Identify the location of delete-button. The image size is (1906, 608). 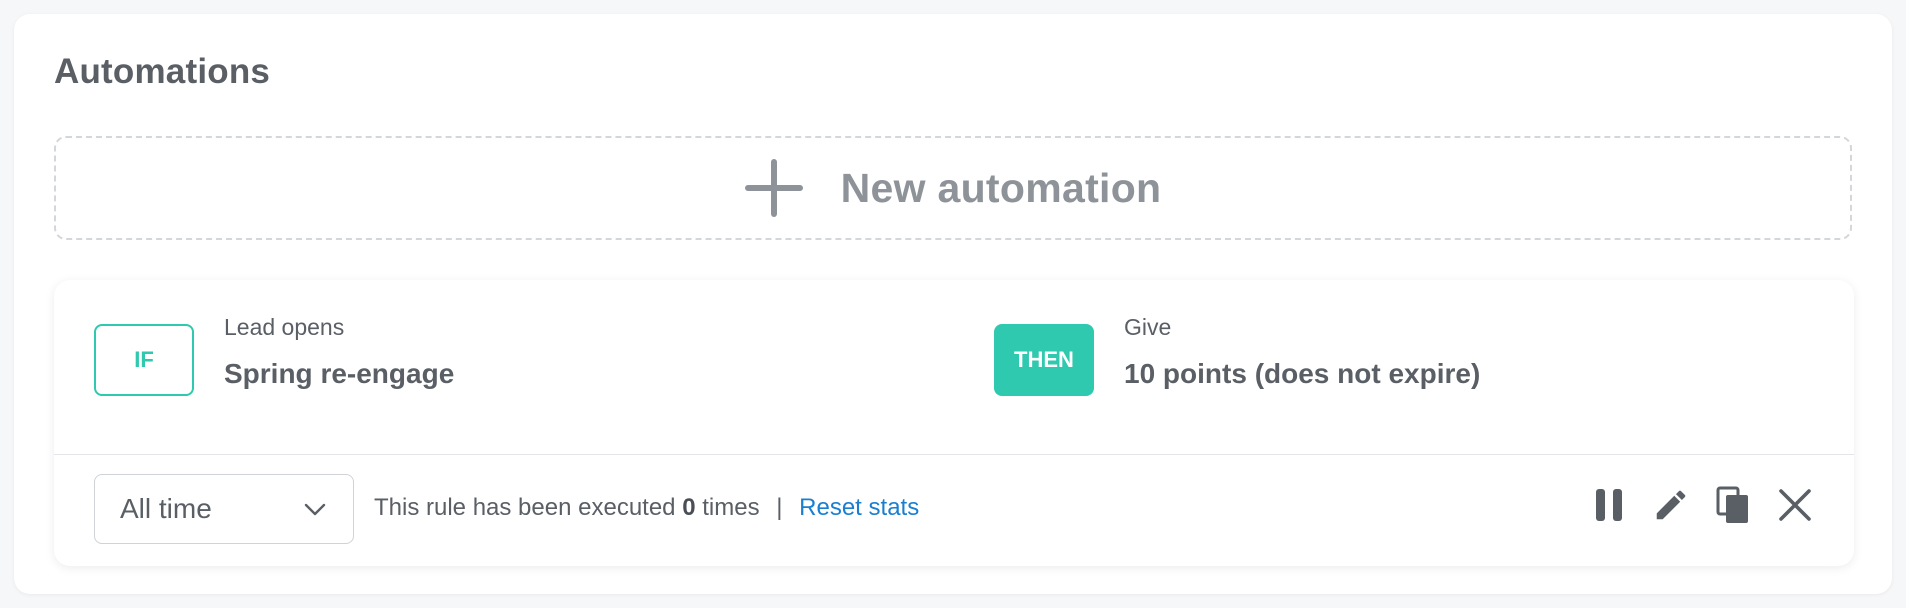
(1795, 505).